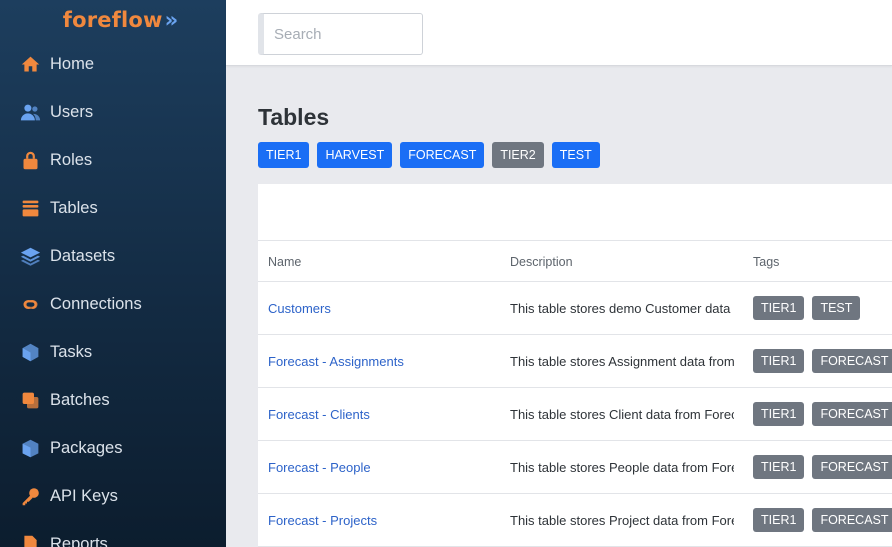 The width and height of the screenshot is (892, 547). What do you see at coordinates (575, 261) in the screenshot?
I see `table-header: Name Description Tags` at bounding box center [575, 261].